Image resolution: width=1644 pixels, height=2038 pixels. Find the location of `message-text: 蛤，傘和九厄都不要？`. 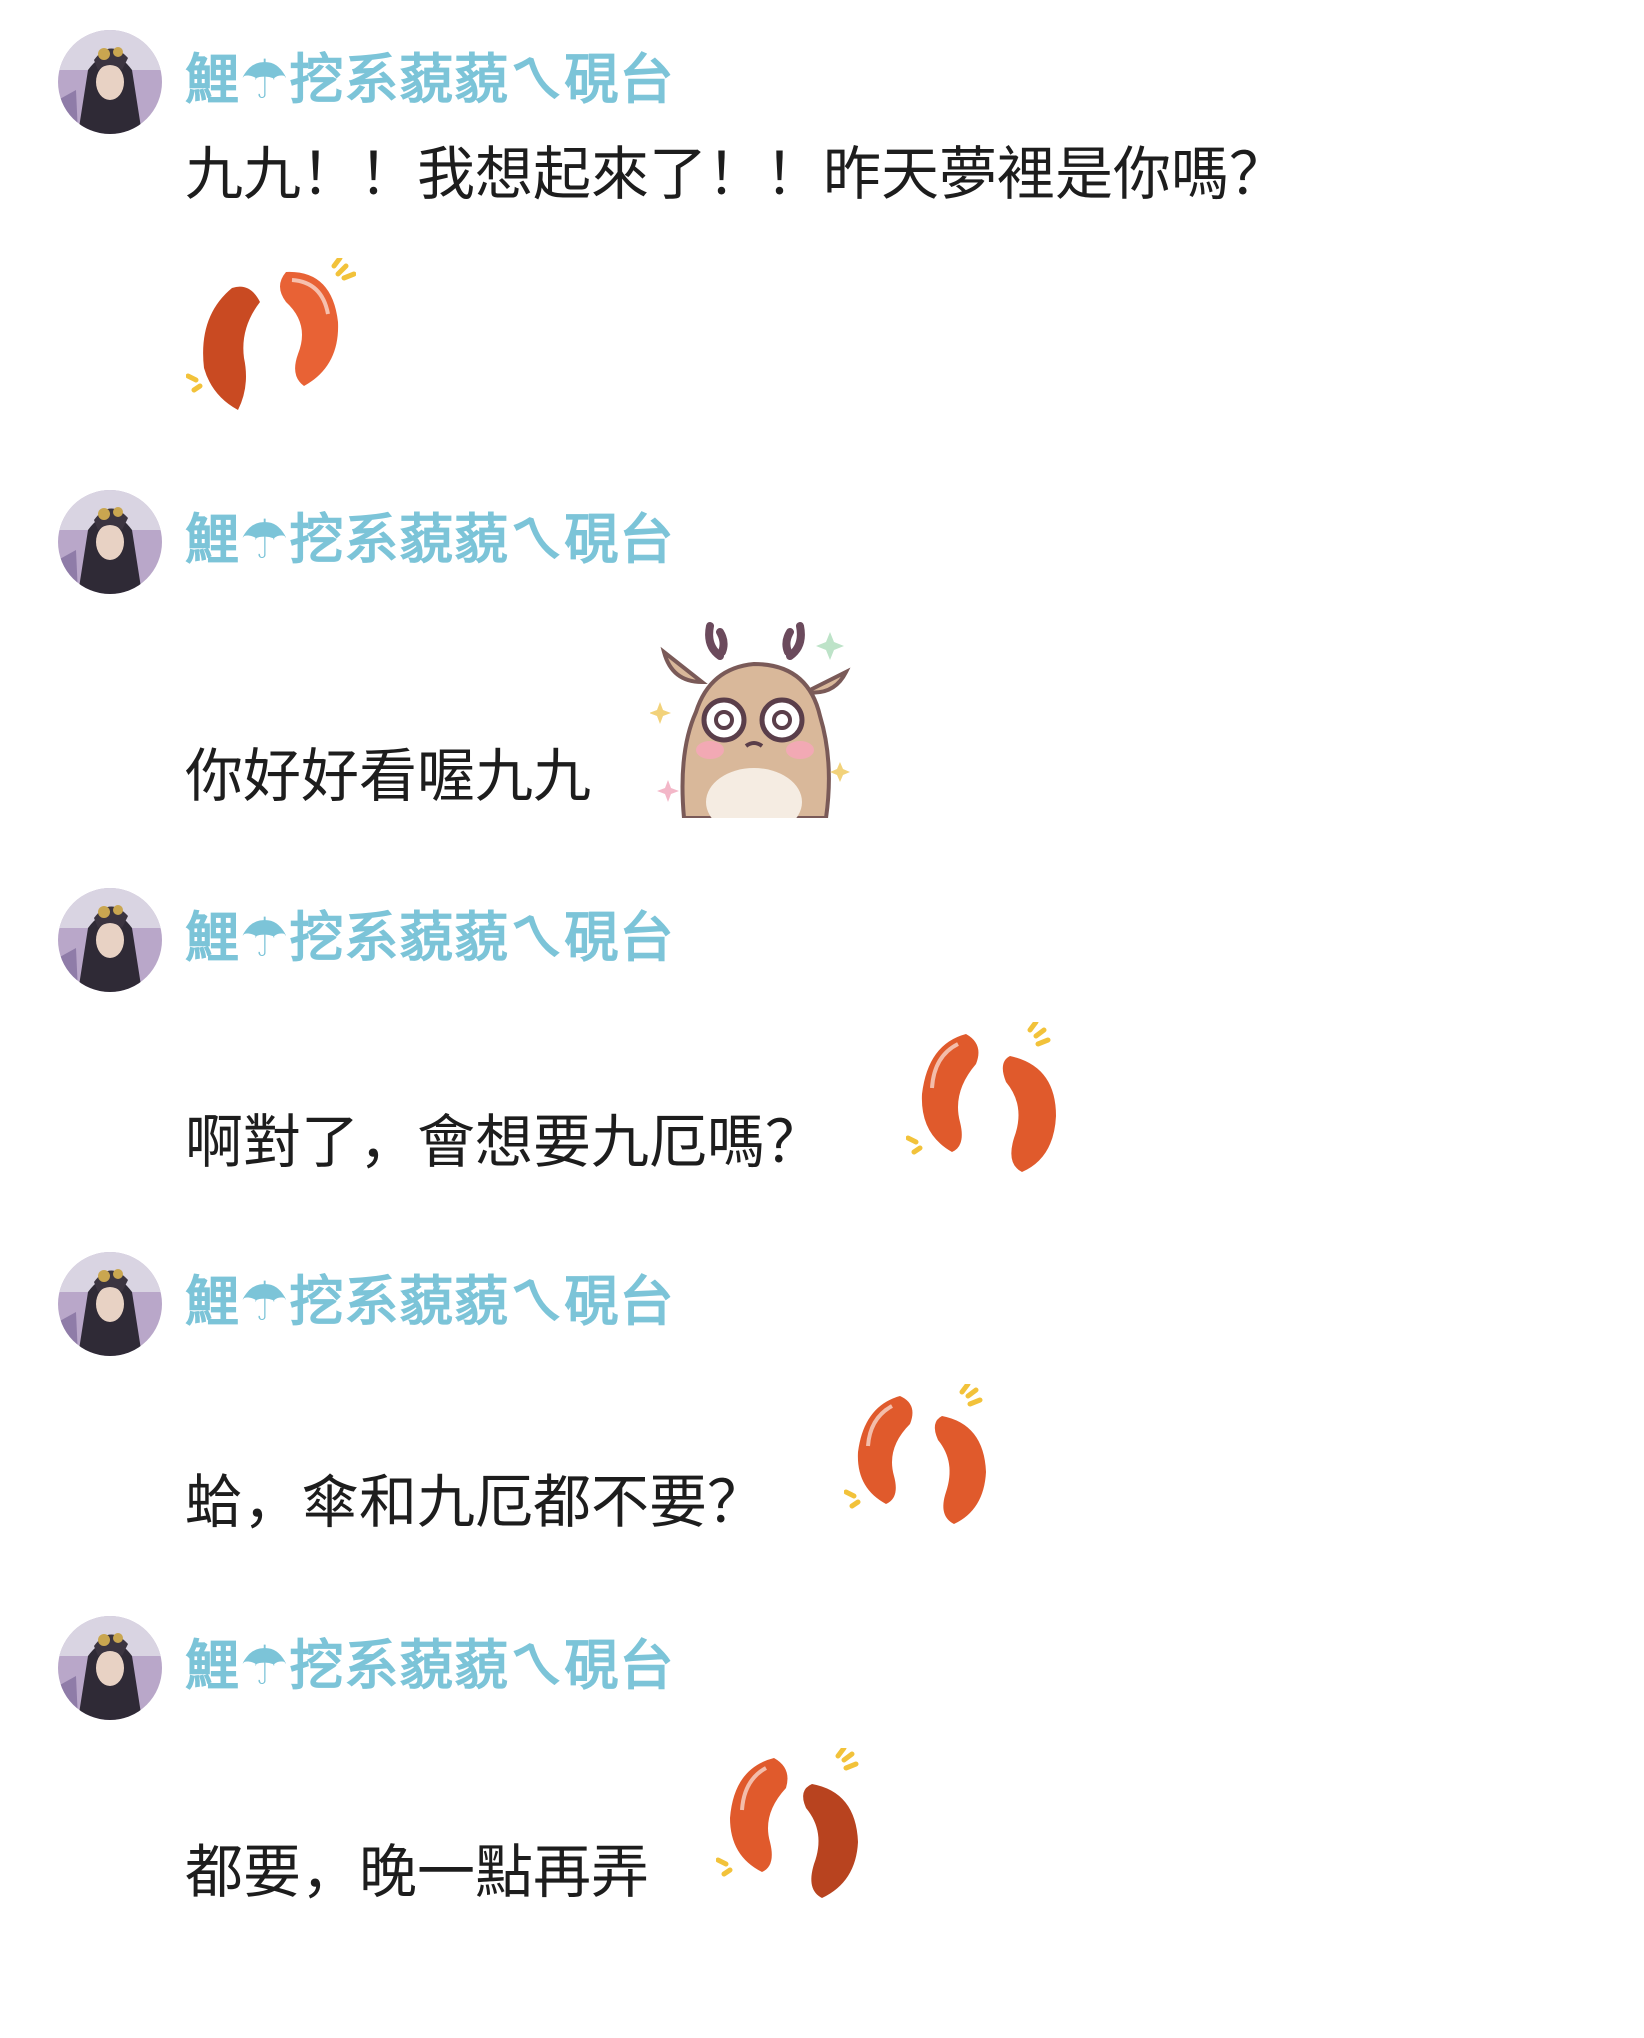

message-text: 蛤，傘和九厄都不要？ is located at coordinates (475, 1502).